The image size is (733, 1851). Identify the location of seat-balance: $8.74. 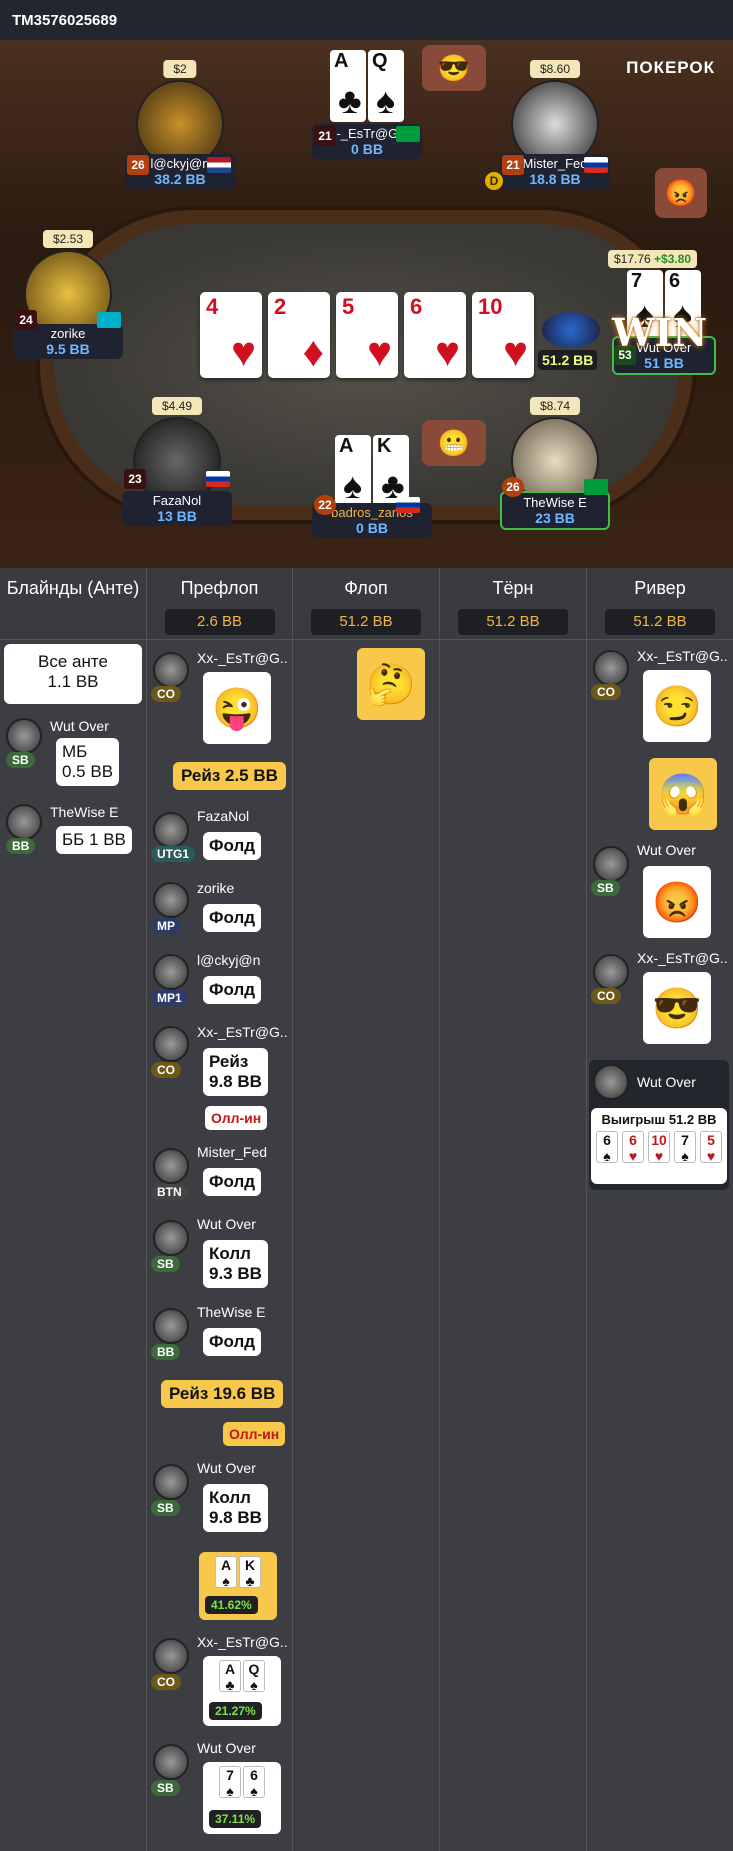
(555, 406).